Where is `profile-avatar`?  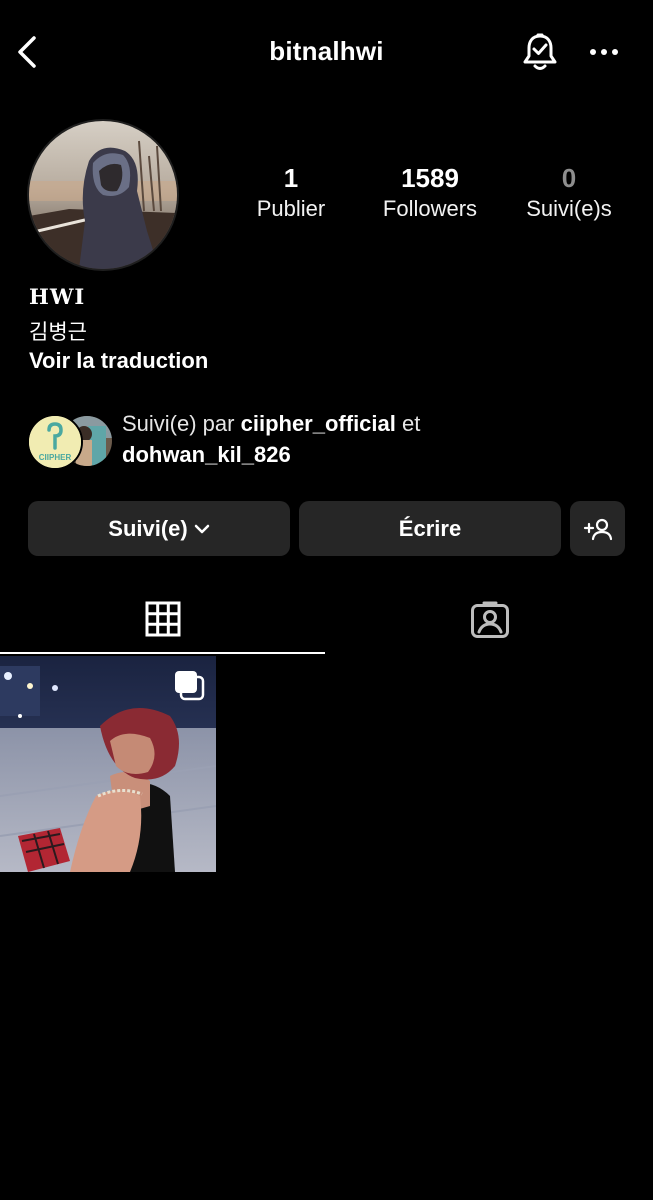
profile-avatar is located at coordinates (103, 195).